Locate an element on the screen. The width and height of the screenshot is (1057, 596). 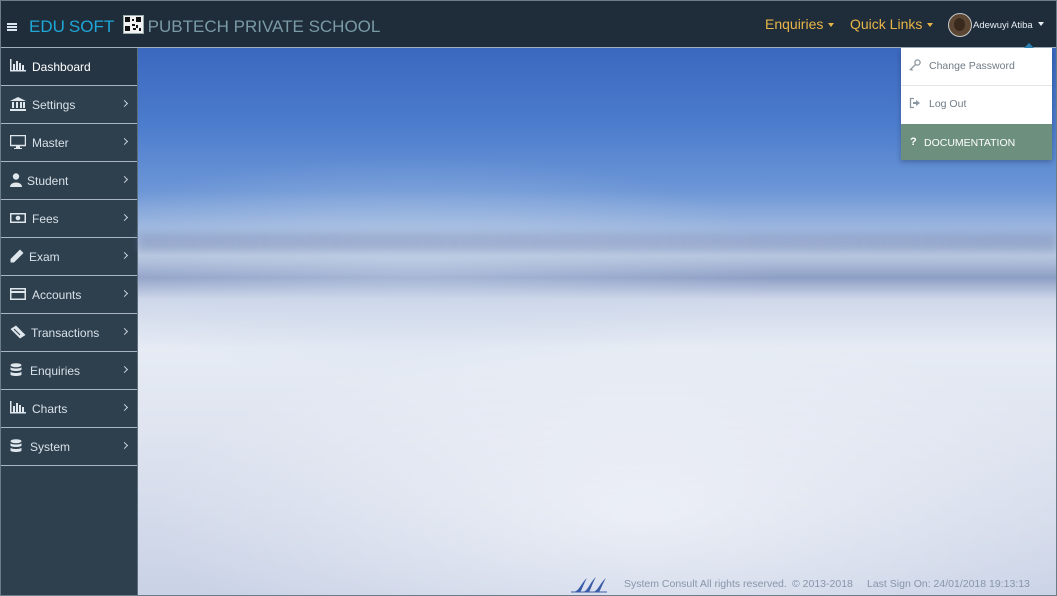
sidebar-item-student: Student is located at coordinates (69, 181).